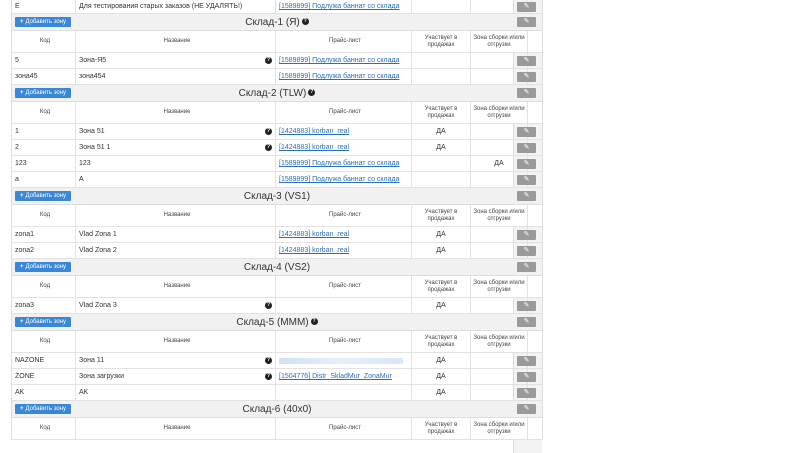 This screenshot has height=453, width=790. Describe the element at coordinates (277, 267) in the screenshot. I see `section-header: Склад-4 (VS2) + Добавить зону` at that location.